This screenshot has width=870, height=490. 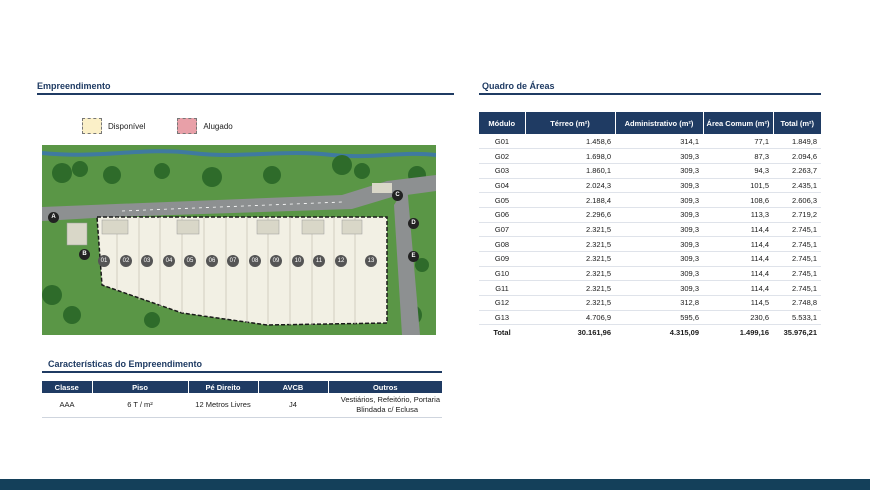 What do you see at coordinates (104, 261) in the screenshot?
I see `module-label: 01` at bounding box center [104, 261].